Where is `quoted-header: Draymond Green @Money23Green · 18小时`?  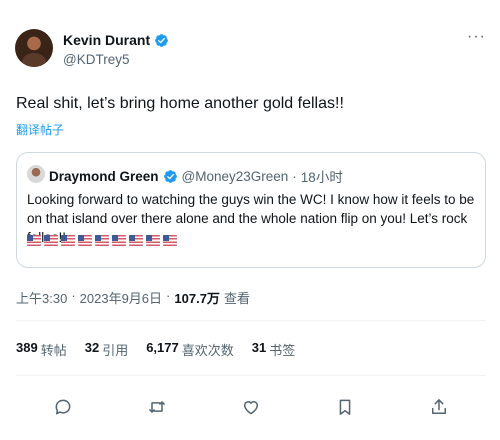 quoted-header: Draymond Green @Money23Green · 18小时 is located at coordinates (196, 176).